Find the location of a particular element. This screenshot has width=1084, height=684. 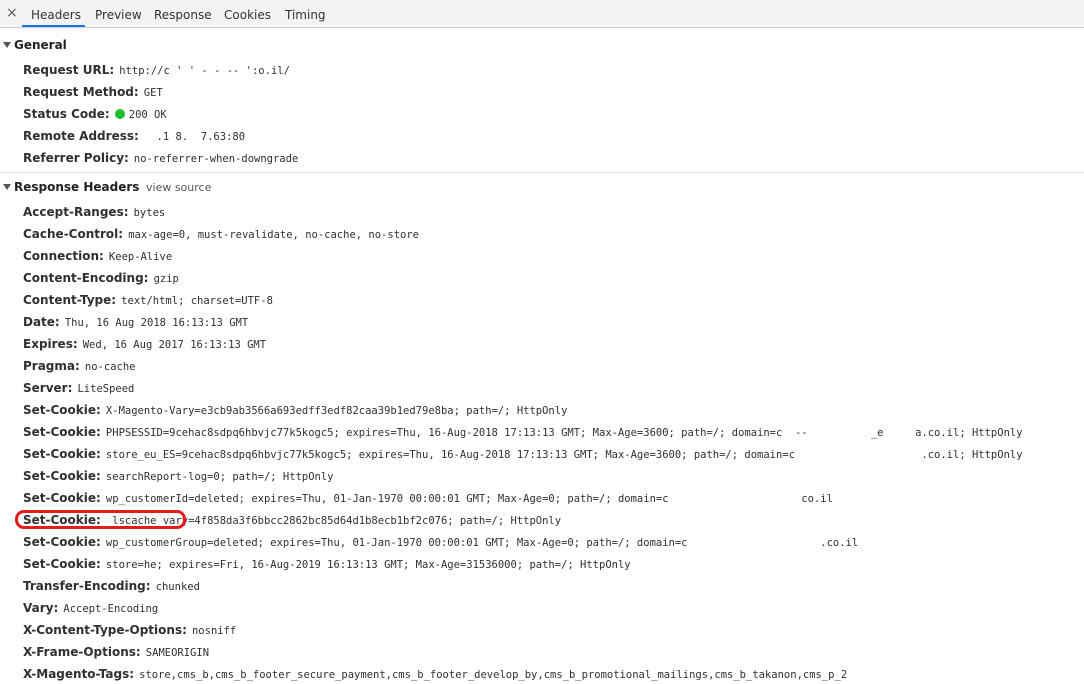

header-key: Status Code: is located at coordinates (66, 114).